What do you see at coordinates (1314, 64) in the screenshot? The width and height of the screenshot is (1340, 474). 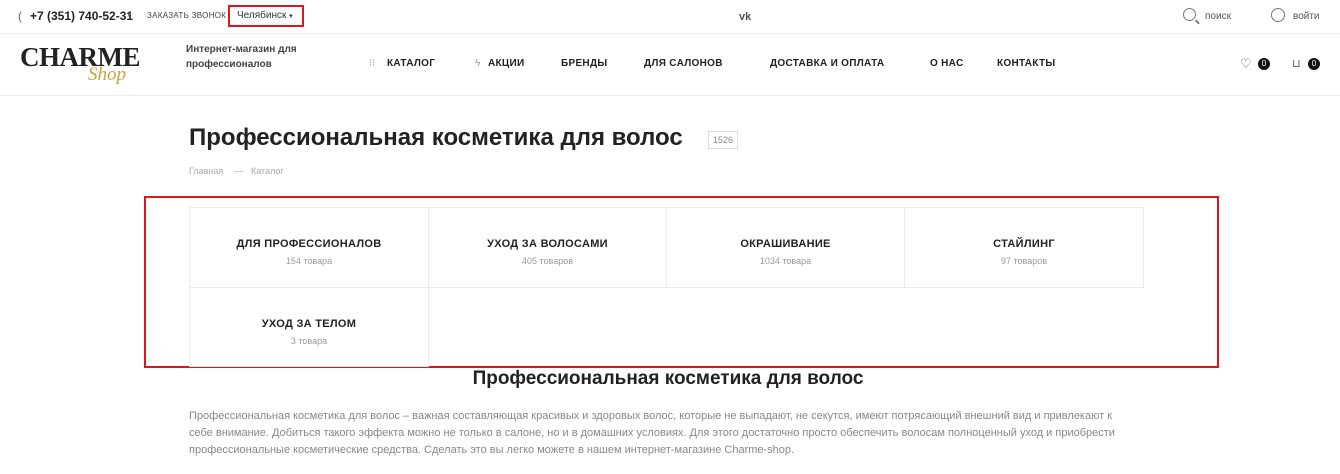 I see `cart-badge: 0` at bounding box center [1314, 64].